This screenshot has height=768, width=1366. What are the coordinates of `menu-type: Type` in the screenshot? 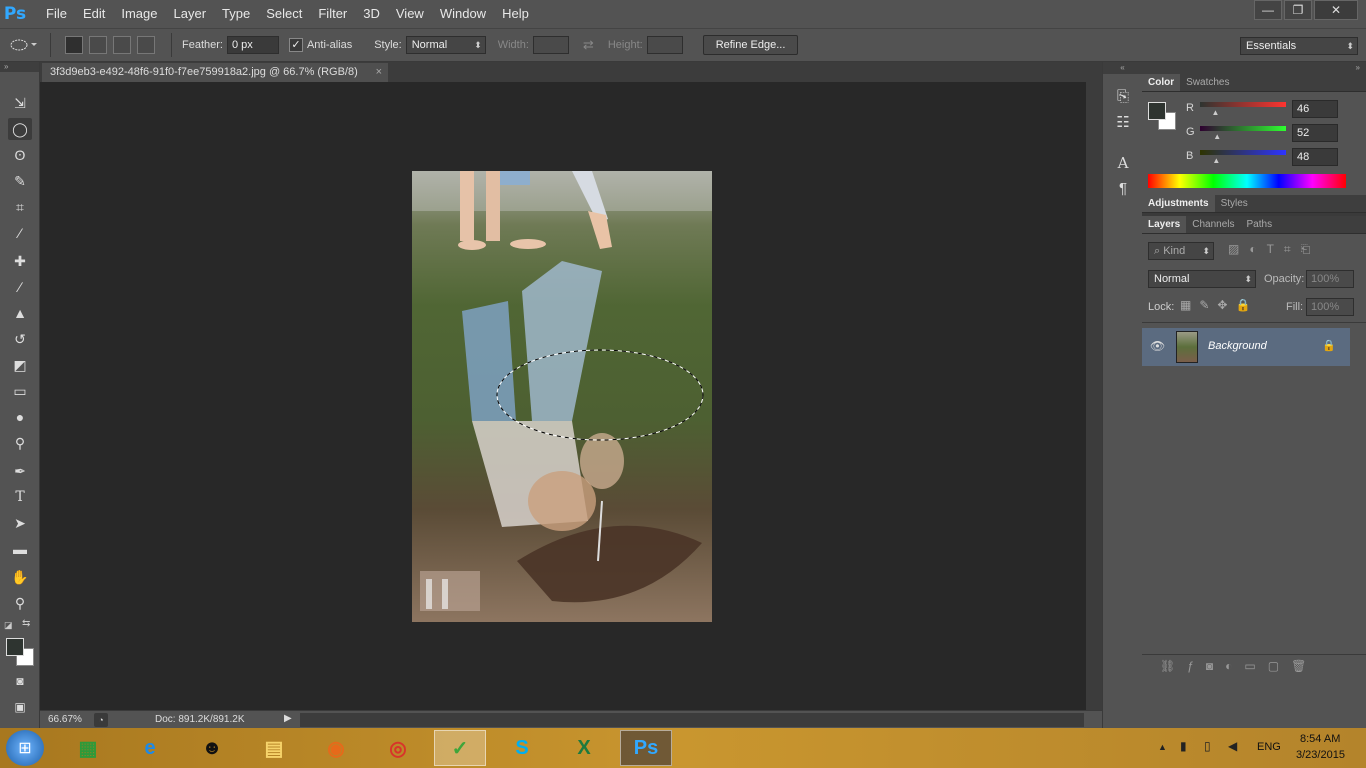 It's located at (236, 14).